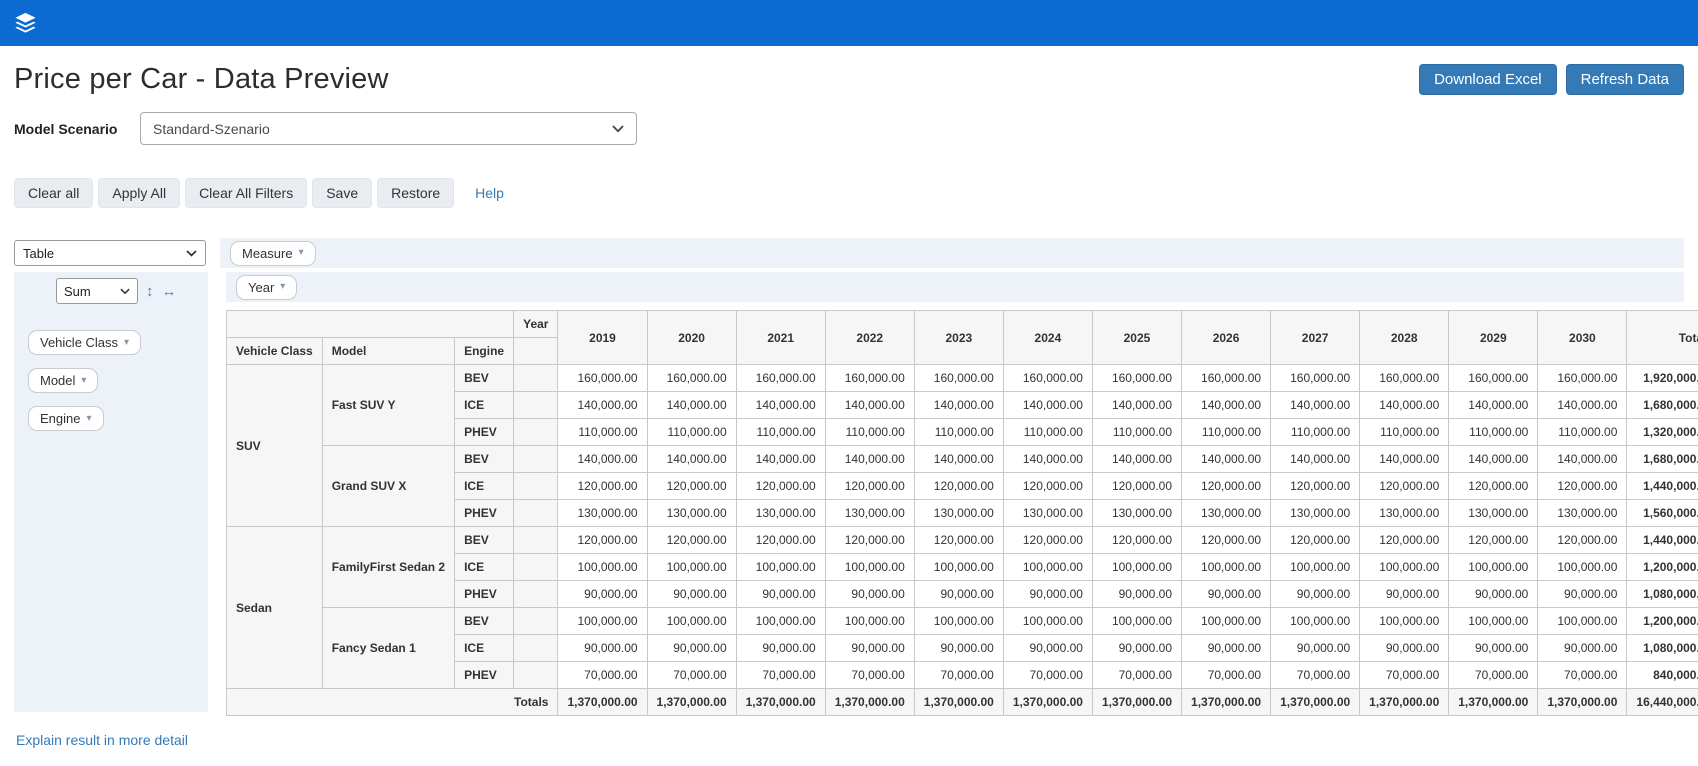 The image size is (1698, 766). What do you see at coordinates (125, 291) in the screenshot?
I see `chevron-down-icon` at bounding box center [125, 291].